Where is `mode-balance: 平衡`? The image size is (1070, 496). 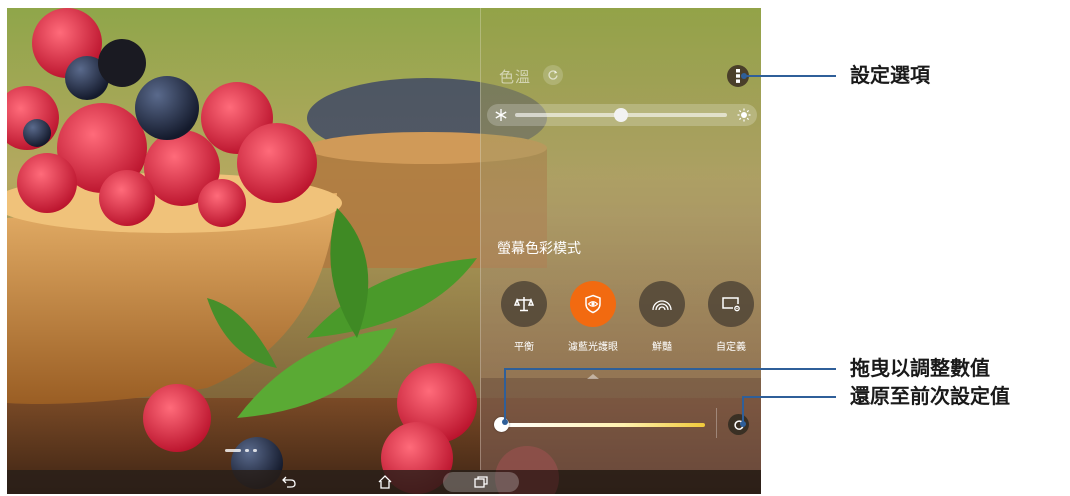
mode-balance: 平衡 is located at coordinates (524, 317).